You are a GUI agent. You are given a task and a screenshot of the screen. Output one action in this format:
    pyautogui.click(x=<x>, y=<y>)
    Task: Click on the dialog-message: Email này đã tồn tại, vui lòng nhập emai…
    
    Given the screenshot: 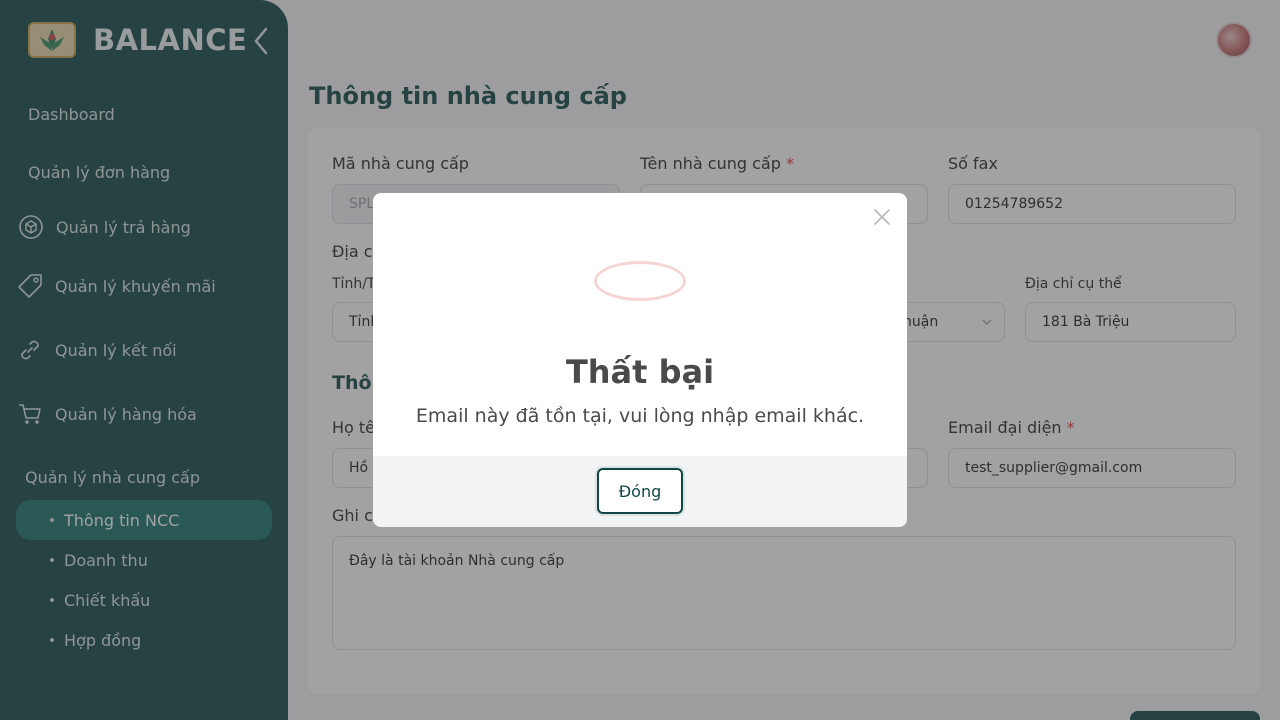 What is the action you would take?
    pyautogui.click(x=640, y=416)
    